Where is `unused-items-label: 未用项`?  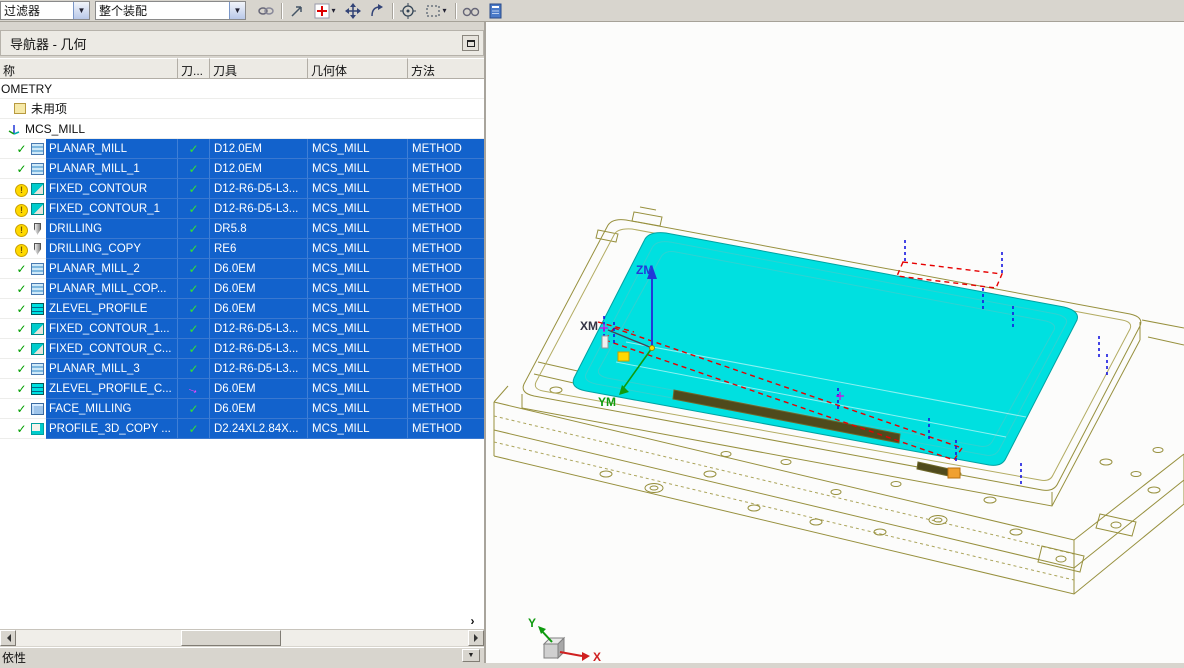 unused-items-label: 未用项 is located at coordinates (49, 109).